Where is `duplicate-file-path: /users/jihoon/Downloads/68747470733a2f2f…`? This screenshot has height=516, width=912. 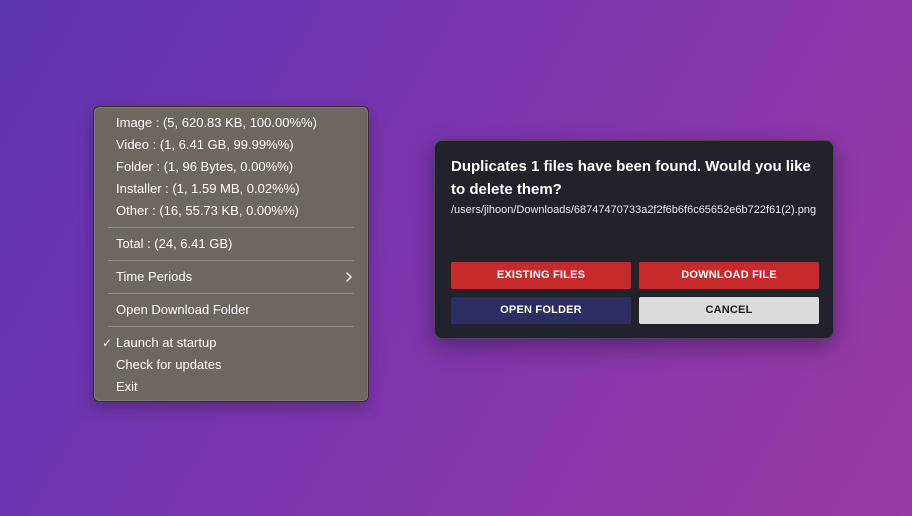 duplicate-file-path: /users/jihoon/Downloads/68747470733a2f2f… is located at coordinates (634, 210).